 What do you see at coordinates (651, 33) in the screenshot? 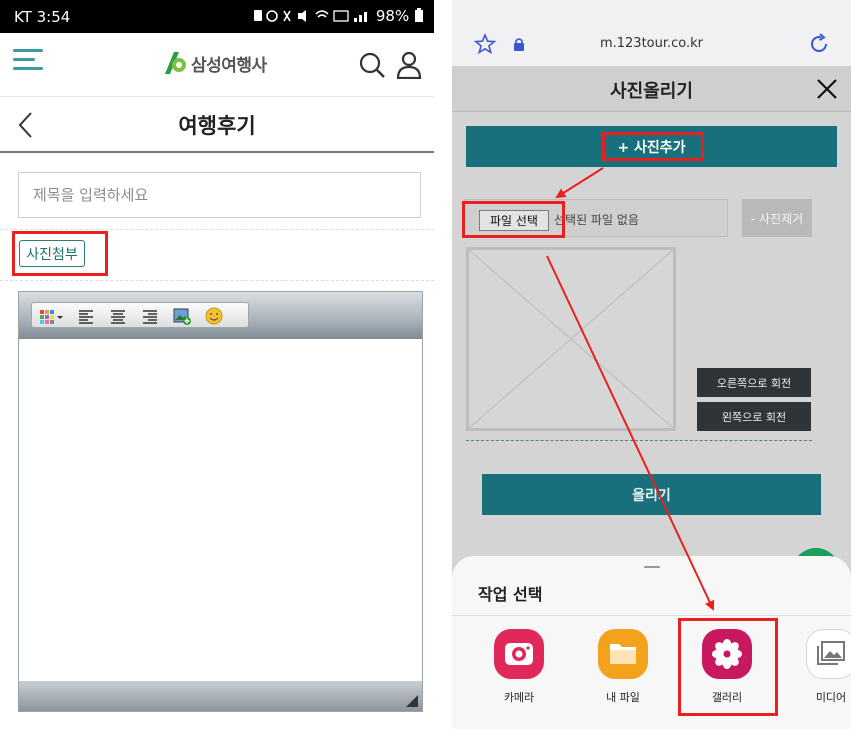
I see `browser-address-bar: m.123tour.co.kr` at bounding box center [651, 33].